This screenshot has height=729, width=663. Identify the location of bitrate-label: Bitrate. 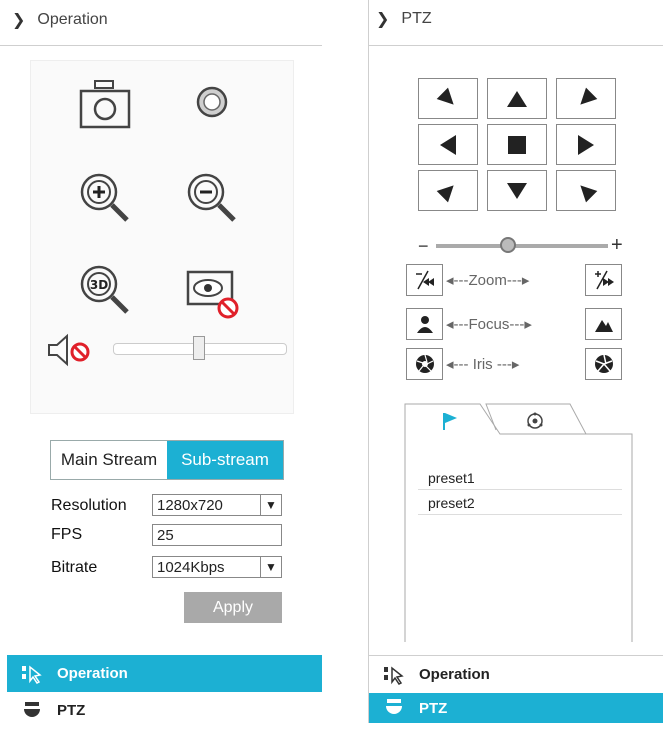
(74, 567).